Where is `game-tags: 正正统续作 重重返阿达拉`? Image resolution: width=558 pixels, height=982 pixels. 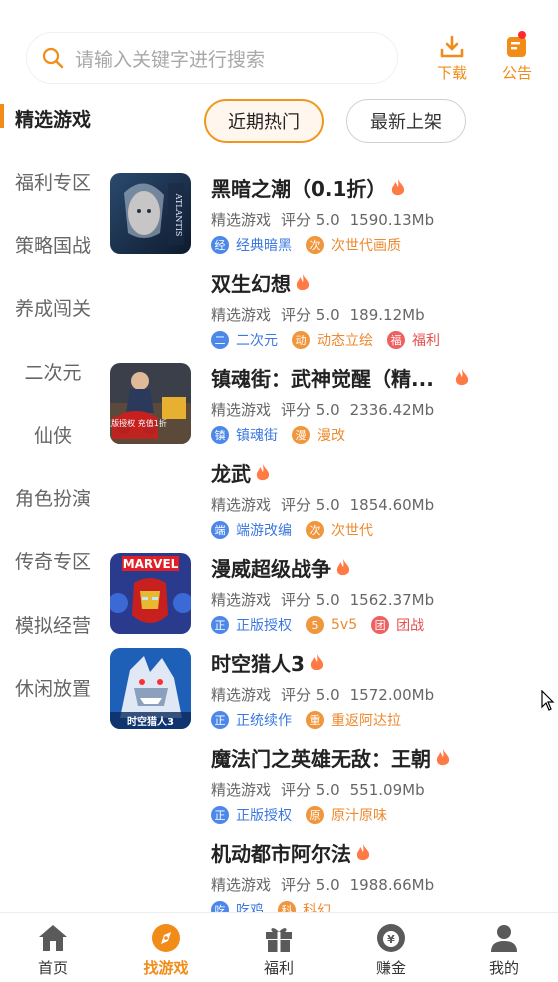 game-tags: 正正统续作 重重返阿达拉 is located at coordinates (313, 720).